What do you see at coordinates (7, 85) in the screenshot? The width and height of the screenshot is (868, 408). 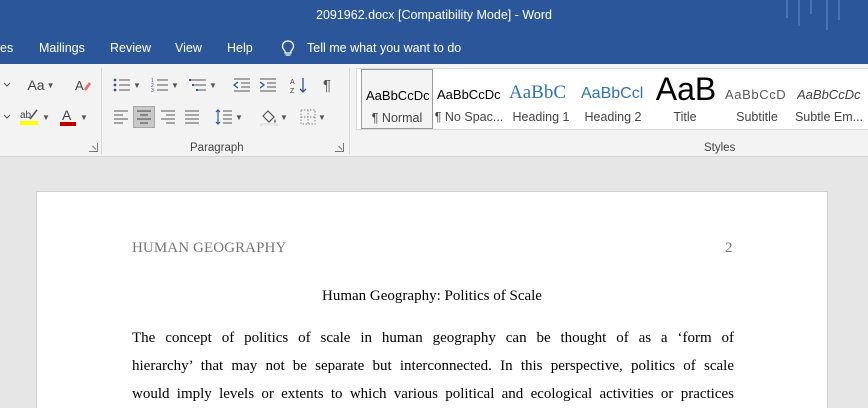 I see `shrink-font-fragment` at bounding box center [7, 85].